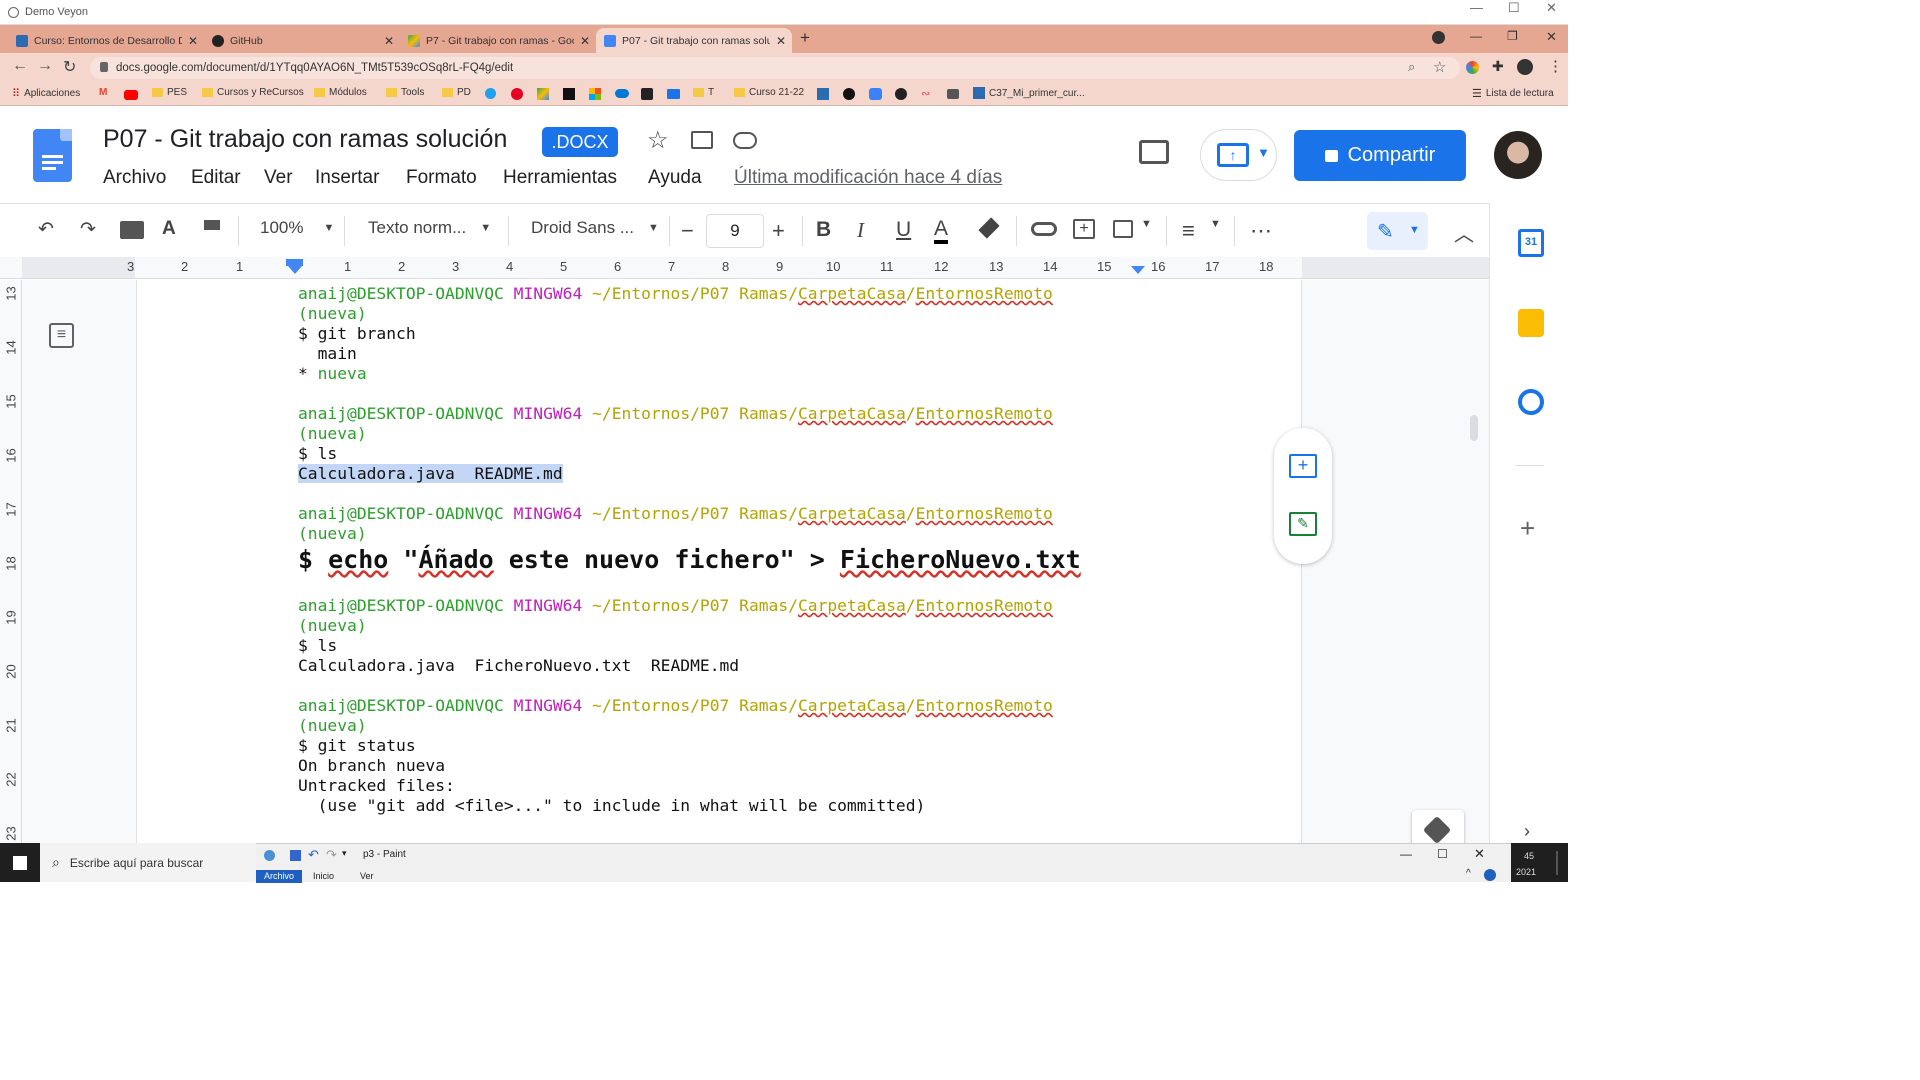  What do you see at coordinates (132, 230) in the screenshot?
I see `print-icon` at bounding box center [132, 230].